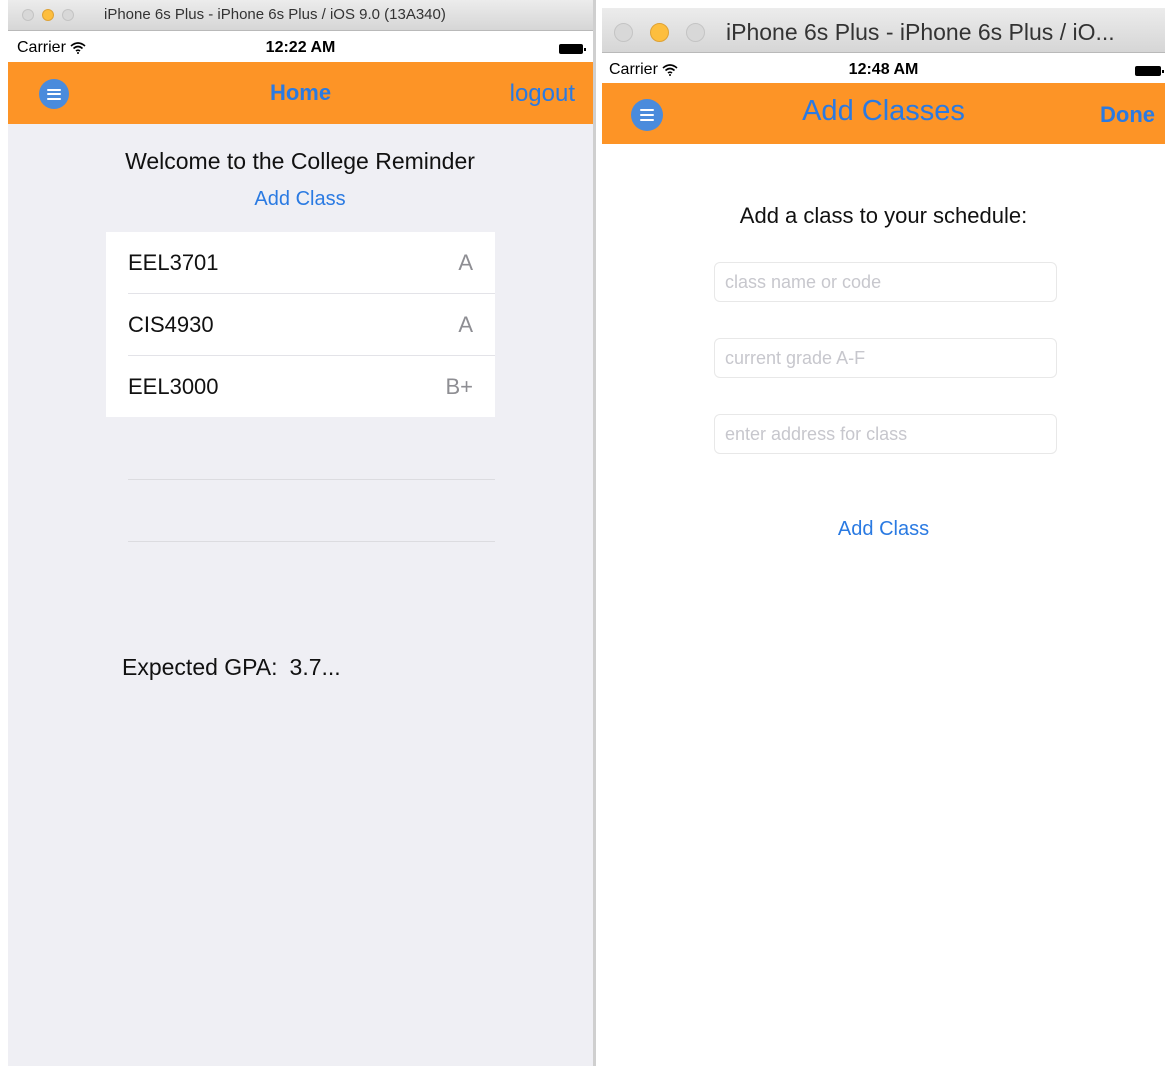  What do you see at coordinates (300, 387) in the screenshot?
I see `table-row: EEL3000 B+` at bounding box center [300, 387].